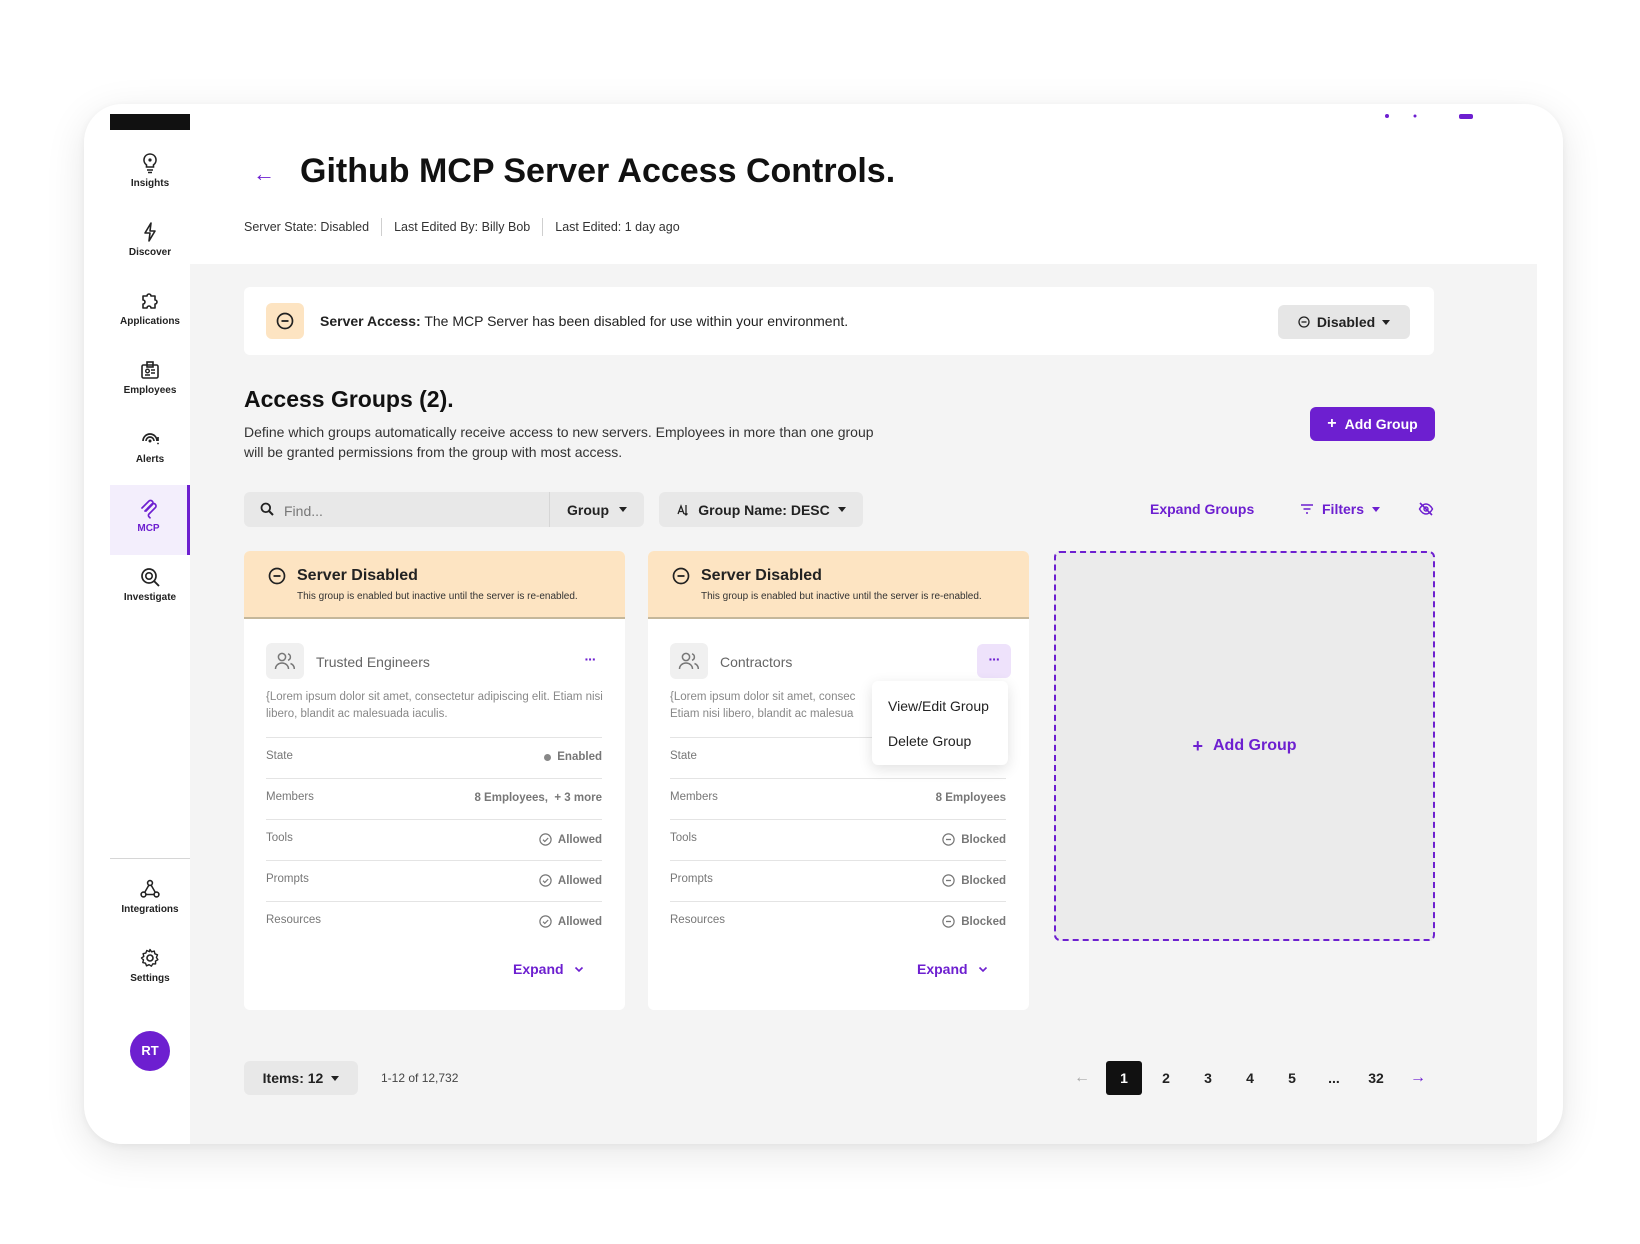  Describe the element at coordinates (150, 901) in the screenshot. I see `sidebar-item-integrations: Integrations` at that location.